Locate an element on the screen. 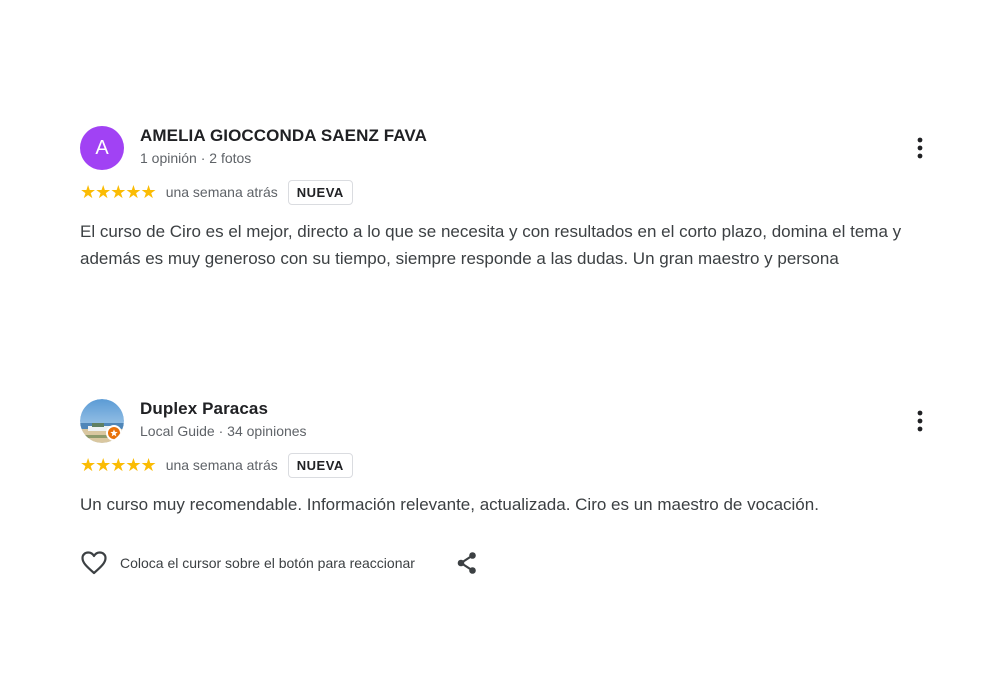  share-button is located at coordinates (467, 563).